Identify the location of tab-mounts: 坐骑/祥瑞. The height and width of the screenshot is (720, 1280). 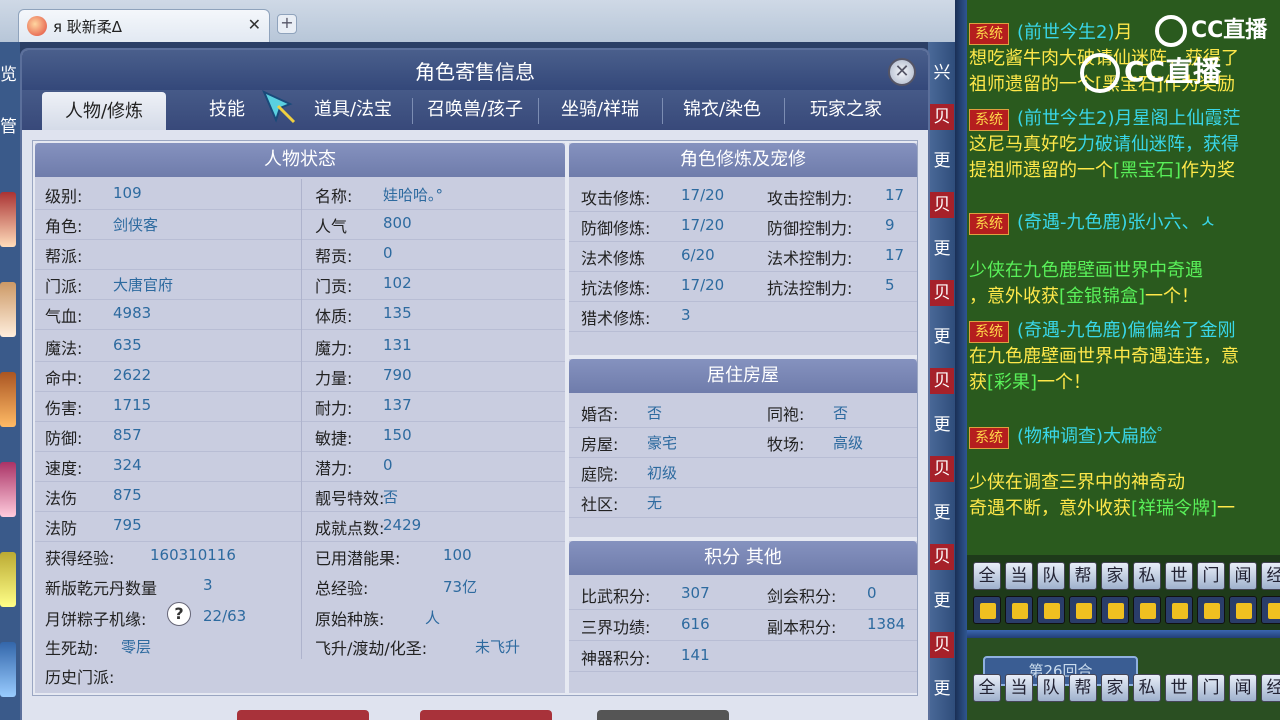
(600, 110).